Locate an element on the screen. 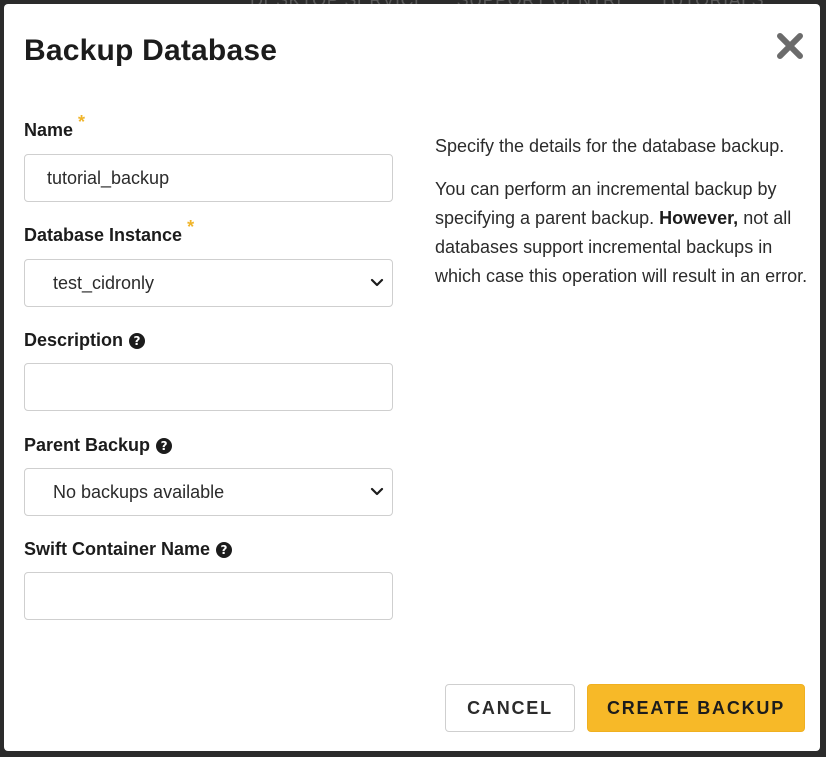  description-label: Description ? is located at coordinates (85, 340).